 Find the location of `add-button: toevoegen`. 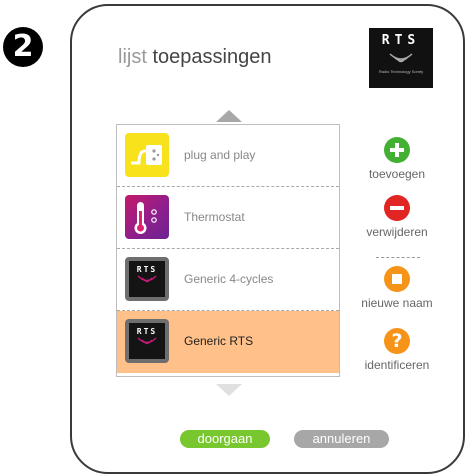

add-button: toevoegen is located at coordinates (397, 159).